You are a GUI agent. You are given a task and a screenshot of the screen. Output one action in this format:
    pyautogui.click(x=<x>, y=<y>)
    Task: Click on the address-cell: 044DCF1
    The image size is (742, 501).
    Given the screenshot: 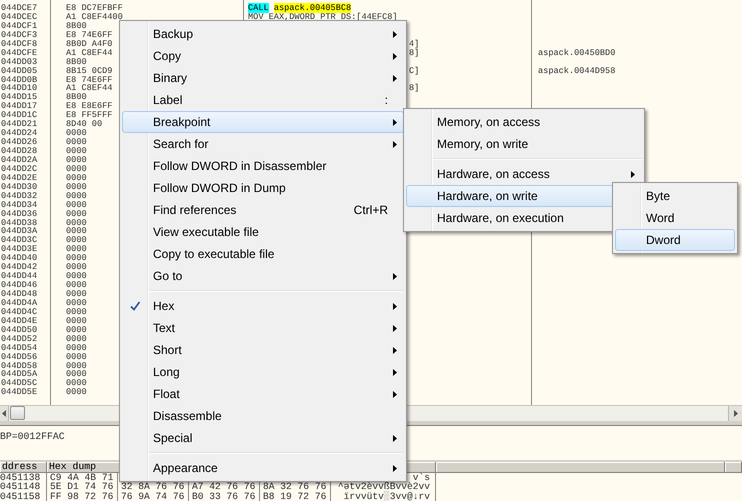 What is the action you would take?
    pyautogui.click(x=19, y=25)
    